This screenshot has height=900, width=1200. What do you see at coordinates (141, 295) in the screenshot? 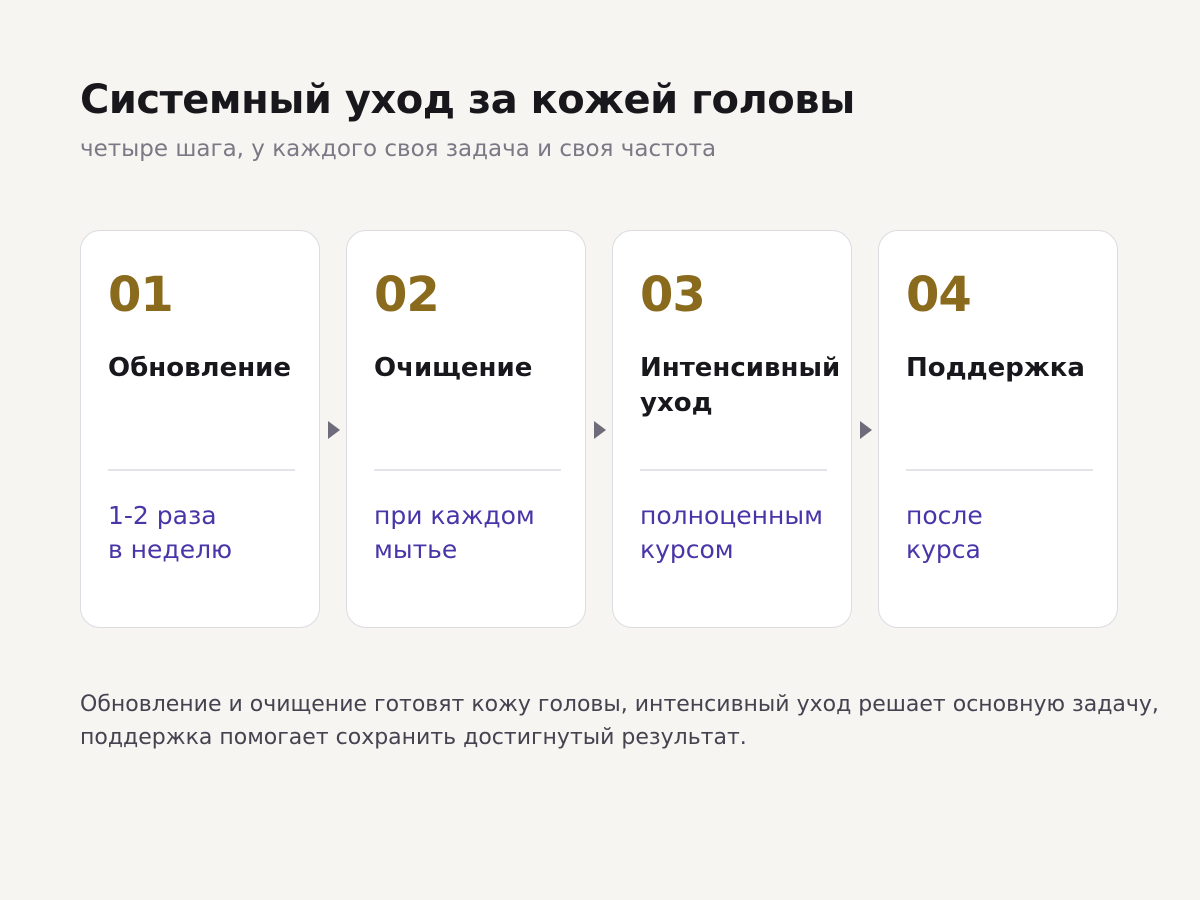
I see `step-number: 01` at bounding box center [141, 295].